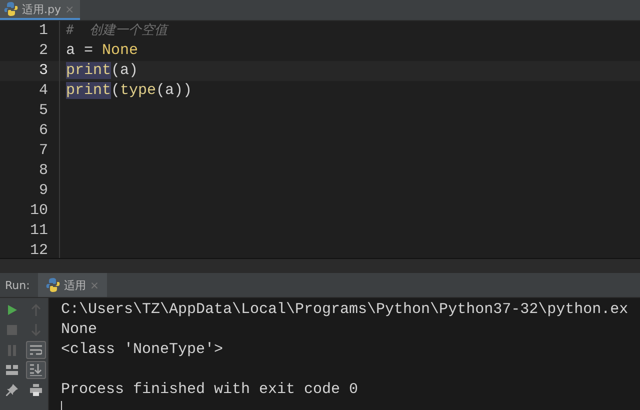 The width and height of the screenshot is (640, 410). I want to click on scroll-to-end-icon, so click(36, 370).